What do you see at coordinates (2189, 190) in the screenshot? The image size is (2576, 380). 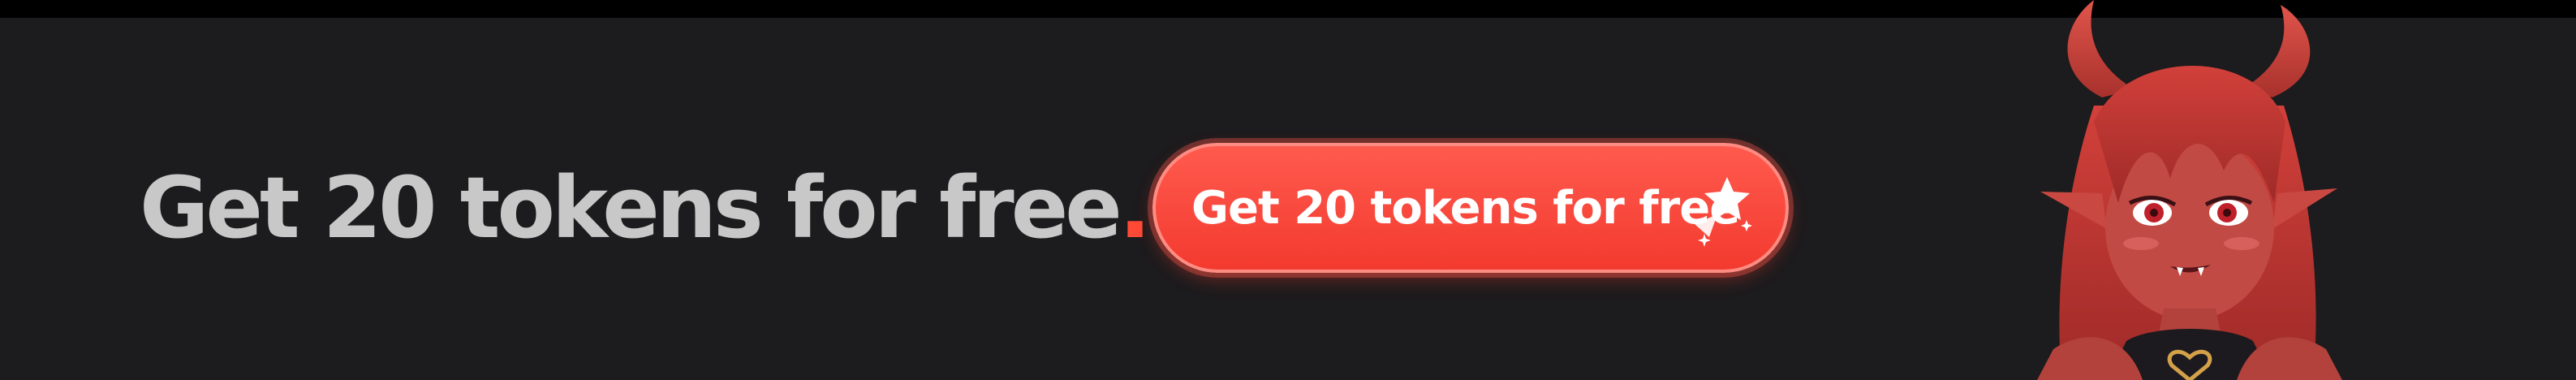 I see `demon-girl-illustration` at bounding box center [2189, 190].